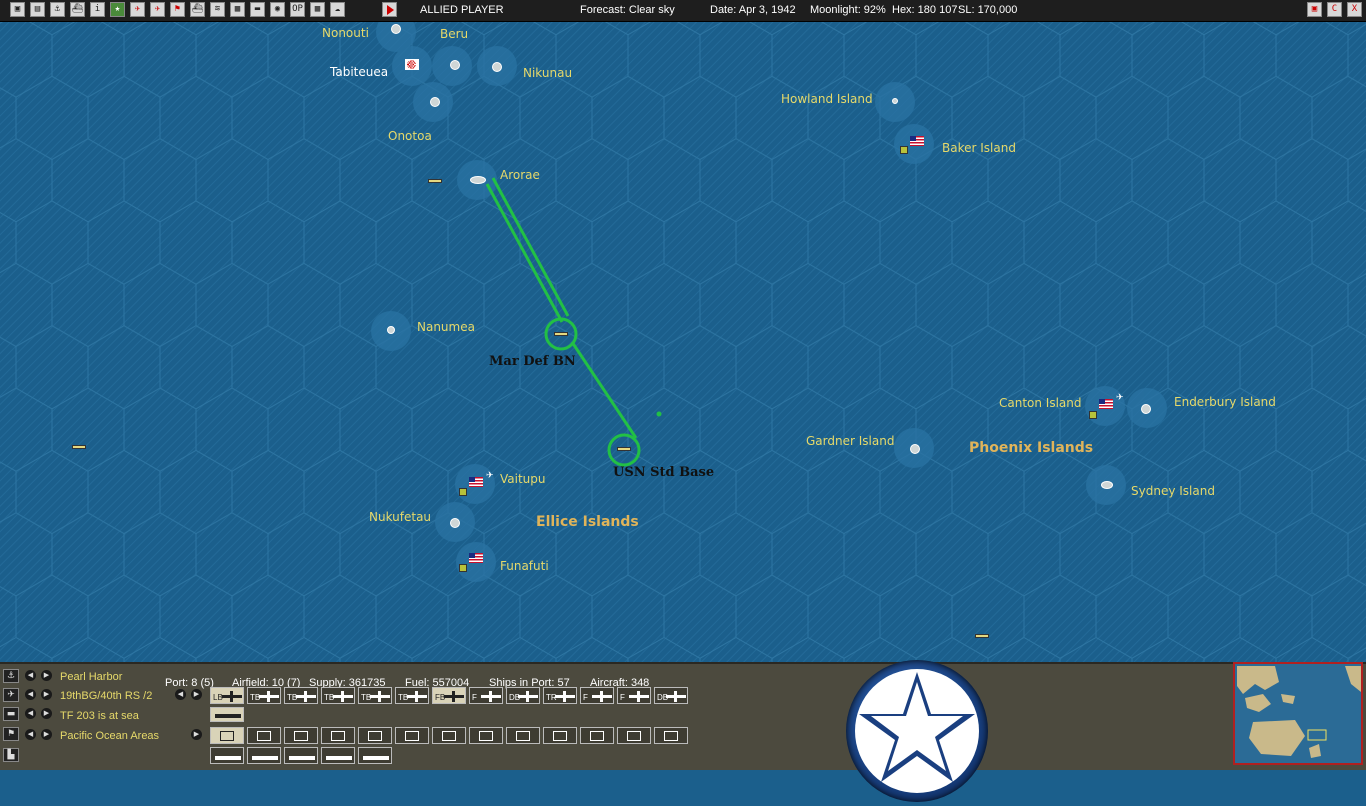 The height and width of the screenshot is (806, 1366). I want to click on task-forces-button: ⛴, so click(77, 9).